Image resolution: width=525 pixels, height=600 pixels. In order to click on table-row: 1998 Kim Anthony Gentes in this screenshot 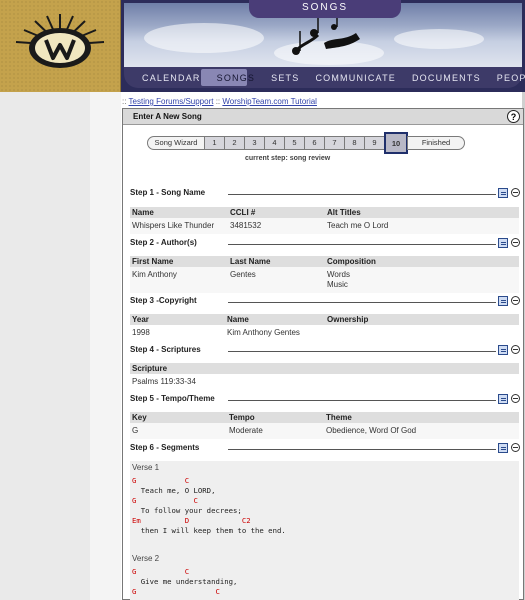, I will do `click(324, 333)`.